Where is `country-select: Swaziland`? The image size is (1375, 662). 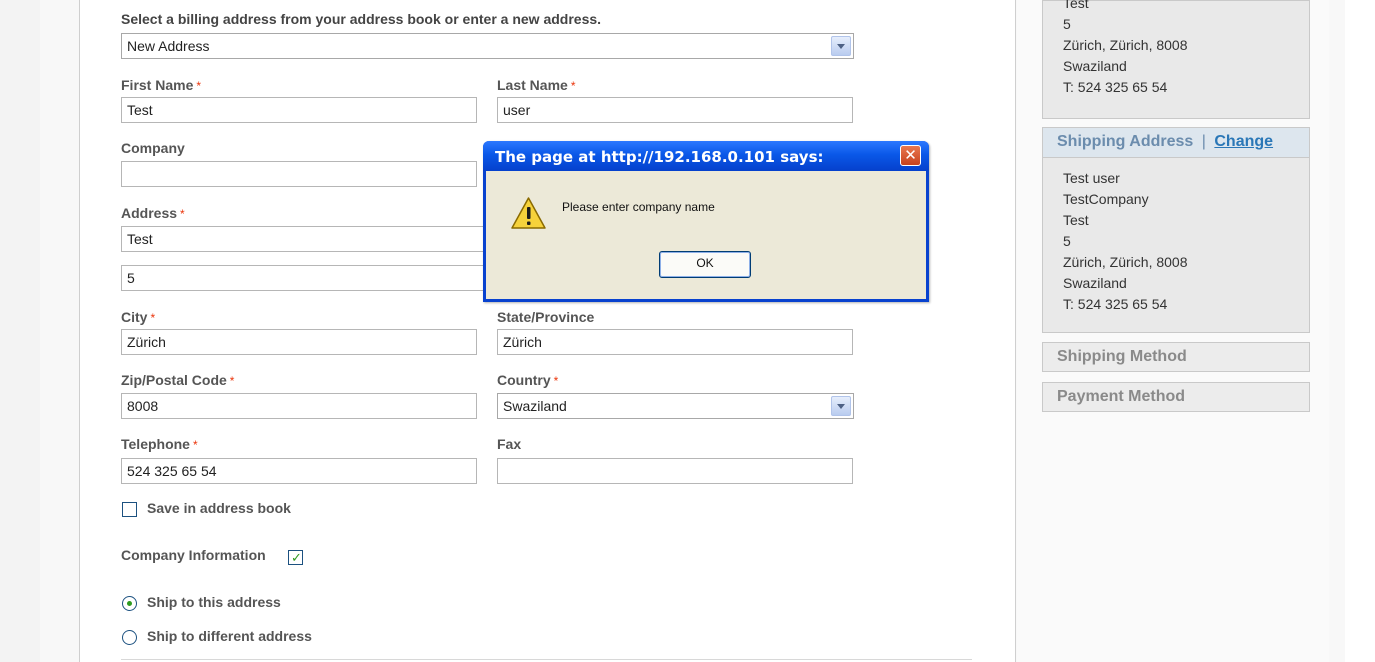 country-select: Swaziland is located at coordinates (675, 406).